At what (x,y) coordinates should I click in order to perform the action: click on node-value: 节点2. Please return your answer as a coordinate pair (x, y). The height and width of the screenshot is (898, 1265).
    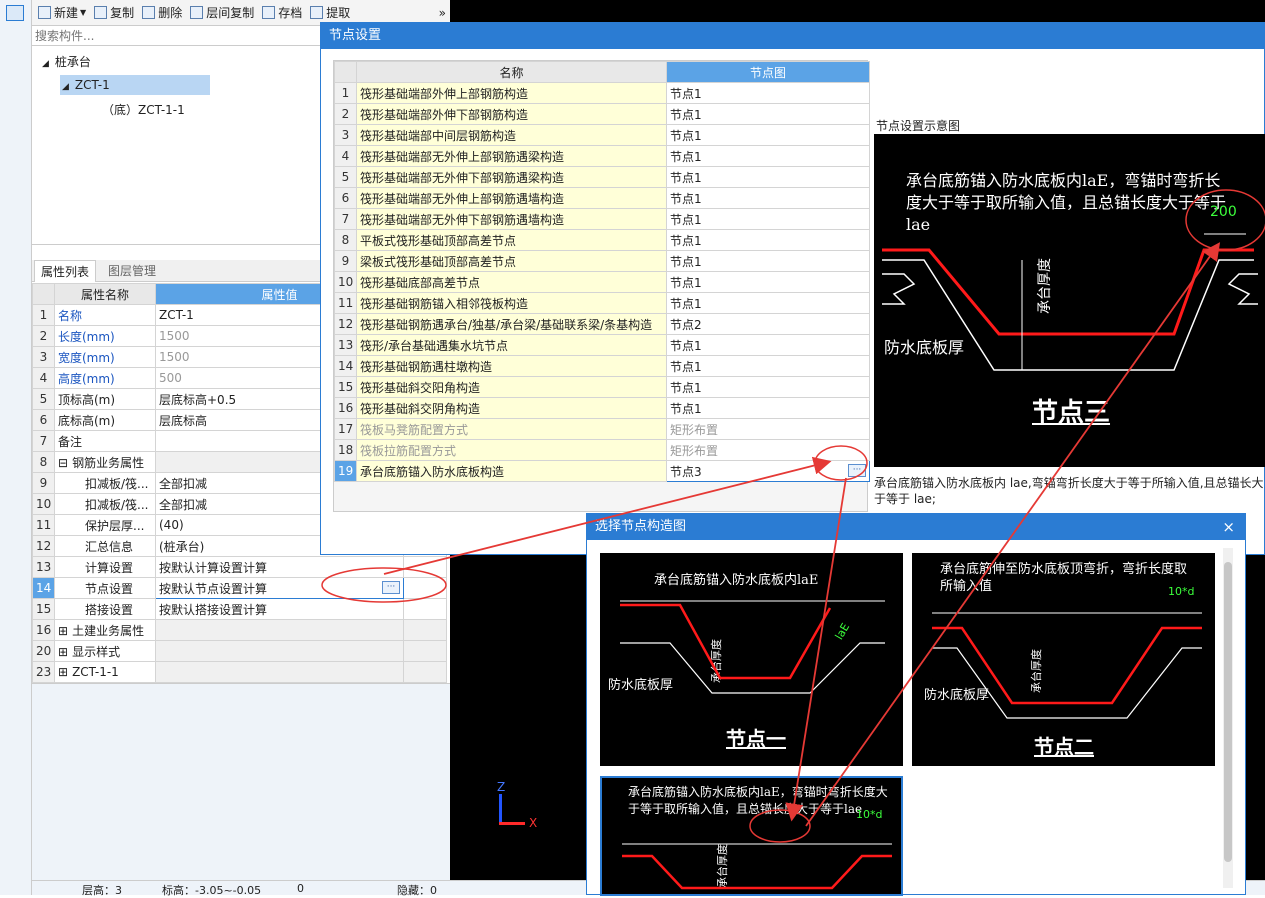
    Looking at the image, I should click on (768, 324).